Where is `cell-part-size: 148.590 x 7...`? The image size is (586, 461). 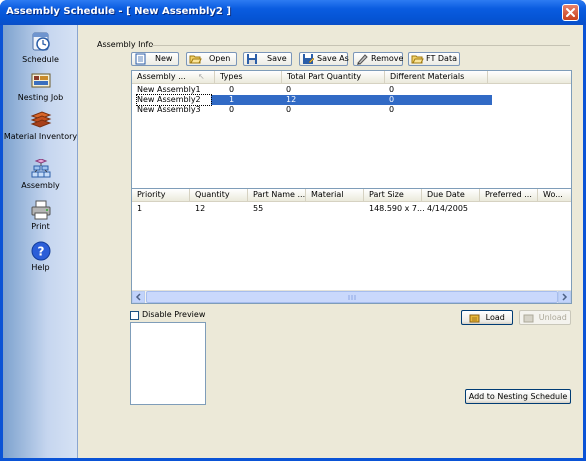
cell-part-size: 148.590 x 7... is located at coordinates (397, 208).